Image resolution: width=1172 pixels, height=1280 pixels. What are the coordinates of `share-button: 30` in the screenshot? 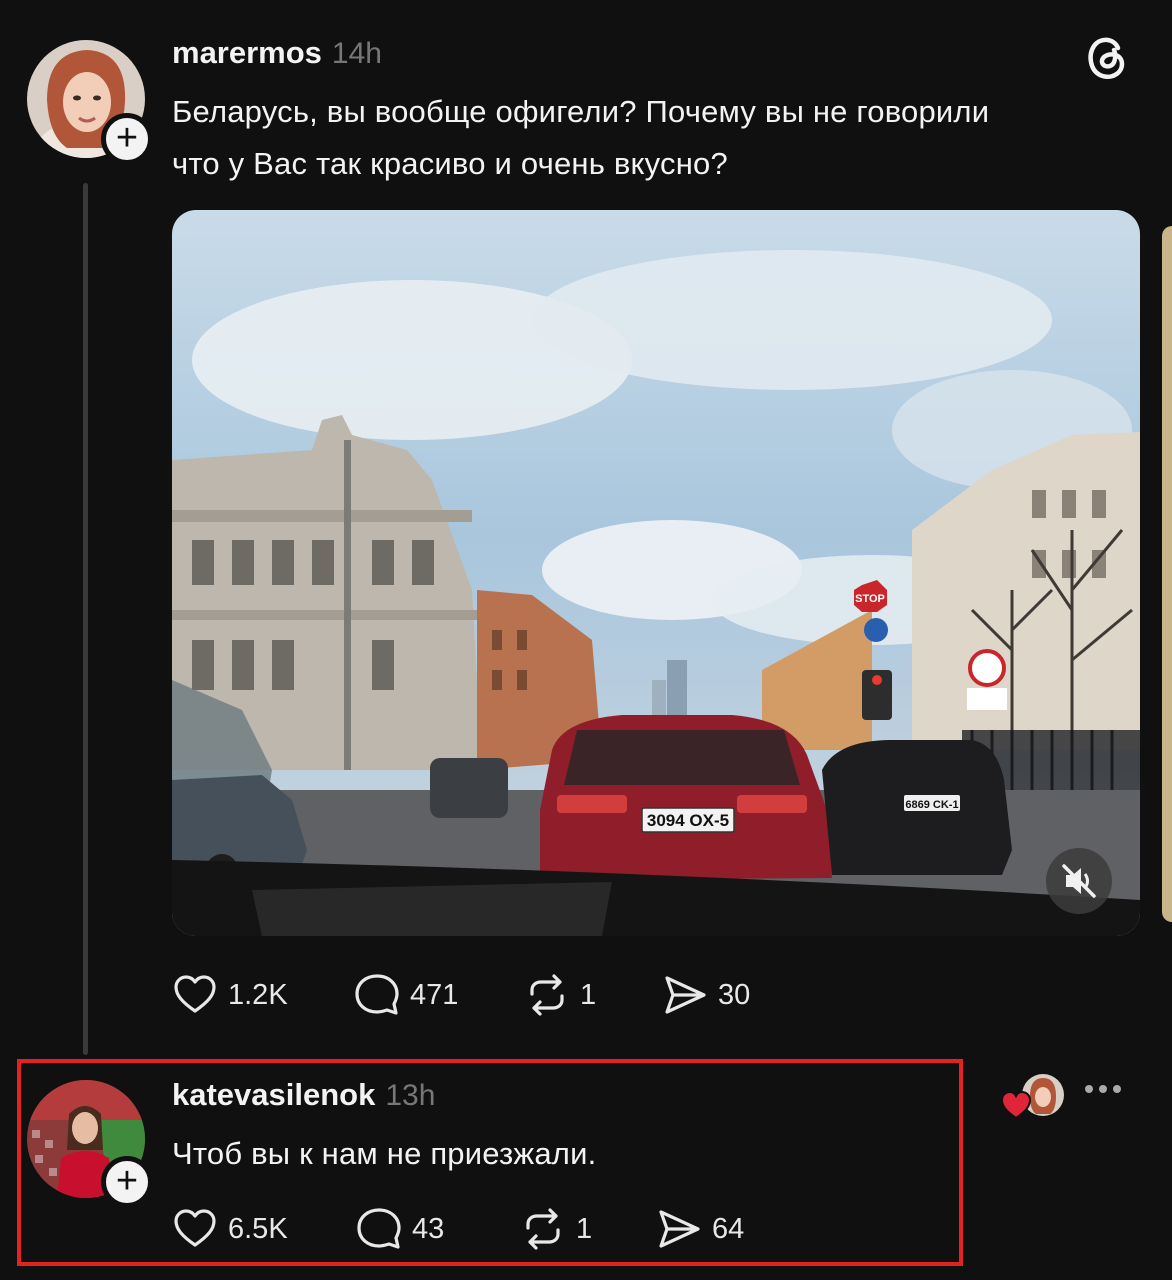 It's located at (706, 995).